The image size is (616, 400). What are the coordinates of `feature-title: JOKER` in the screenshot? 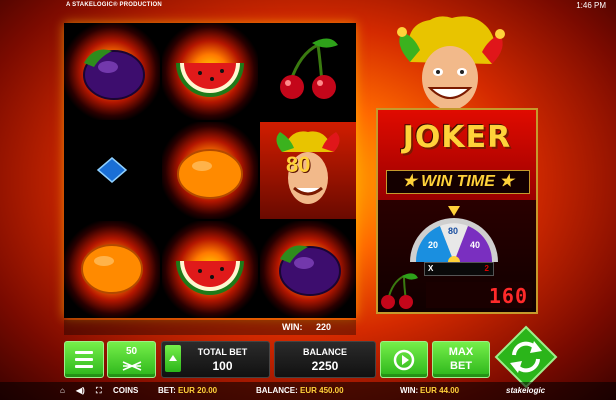 It's located at (457, 137).